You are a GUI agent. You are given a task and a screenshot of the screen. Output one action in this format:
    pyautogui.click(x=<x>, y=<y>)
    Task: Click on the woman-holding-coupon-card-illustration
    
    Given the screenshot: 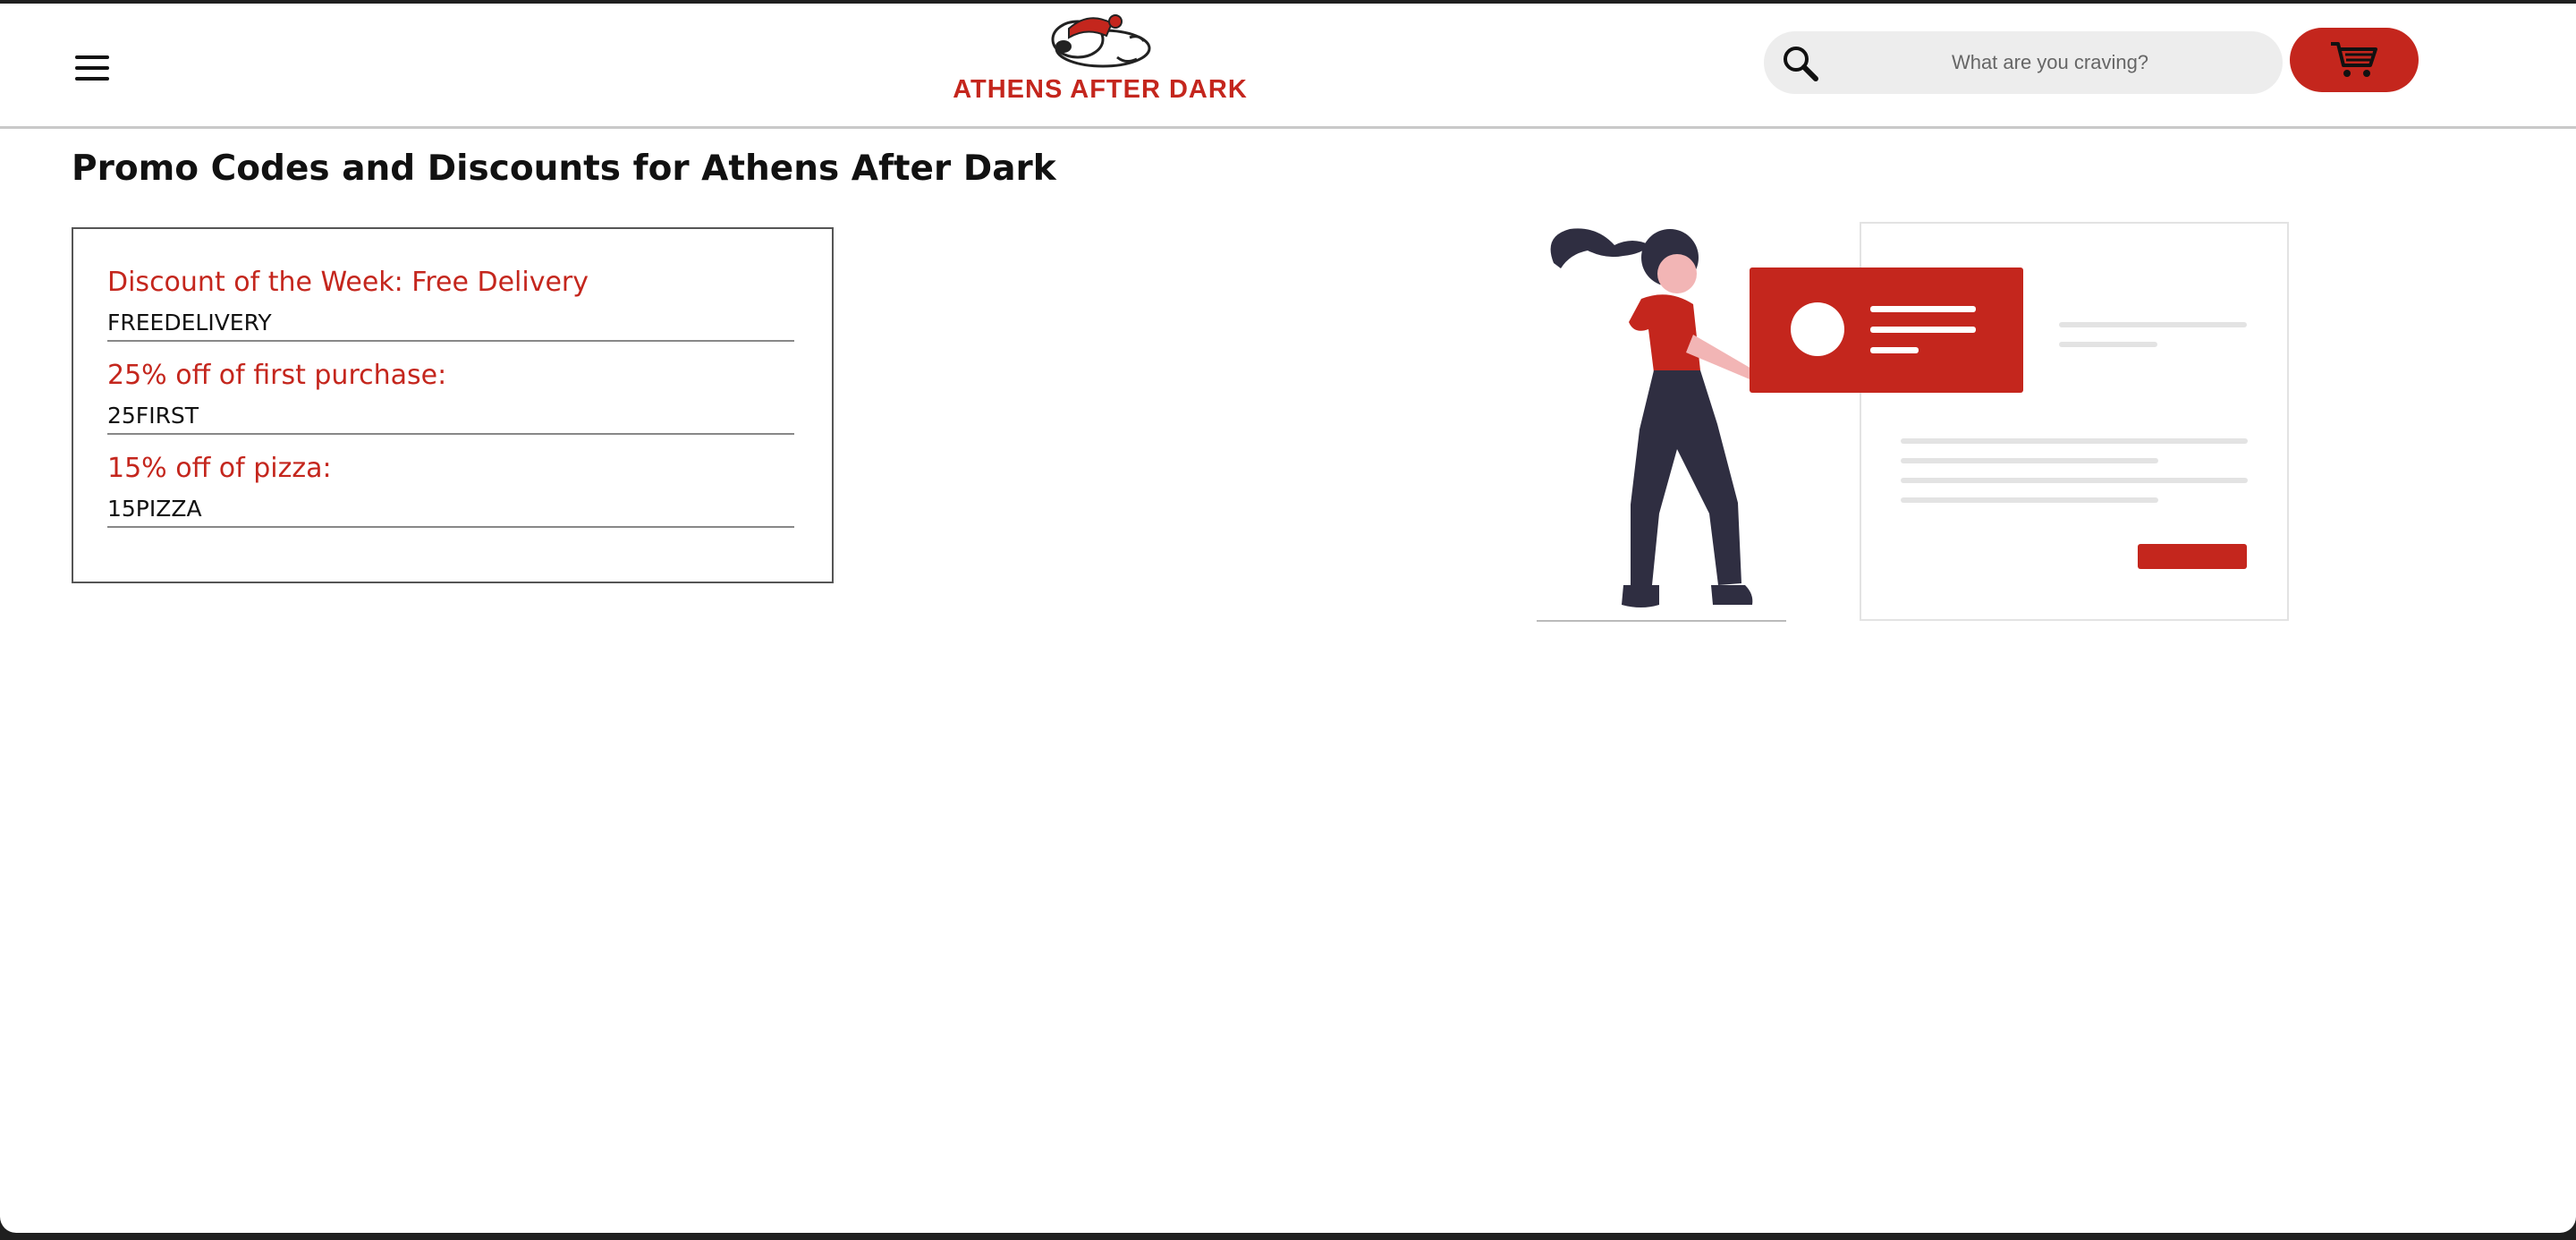 What is the action you would take?
    pyautogui.click(x=1914, y=421)
    